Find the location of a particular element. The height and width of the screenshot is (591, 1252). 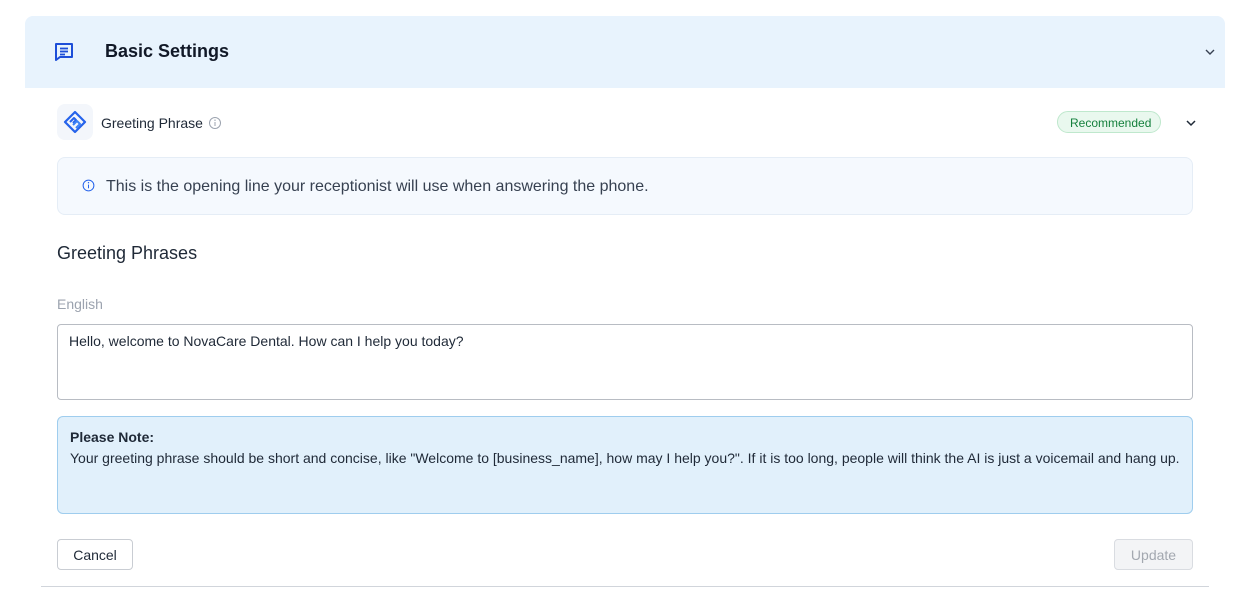

basic-settings-header: Basic Settings is located at coordinates (625, 52).